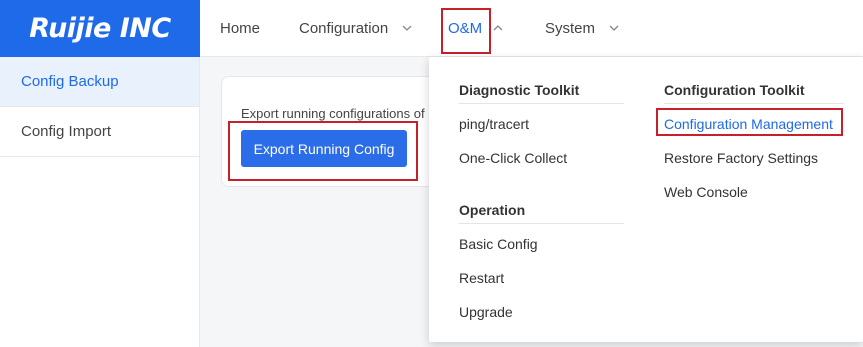  What do you see at coordinates (531, 28) in the screenshot?
I see `top-navigation: Home Configuration O&M System` at bounding box center [531, 28].